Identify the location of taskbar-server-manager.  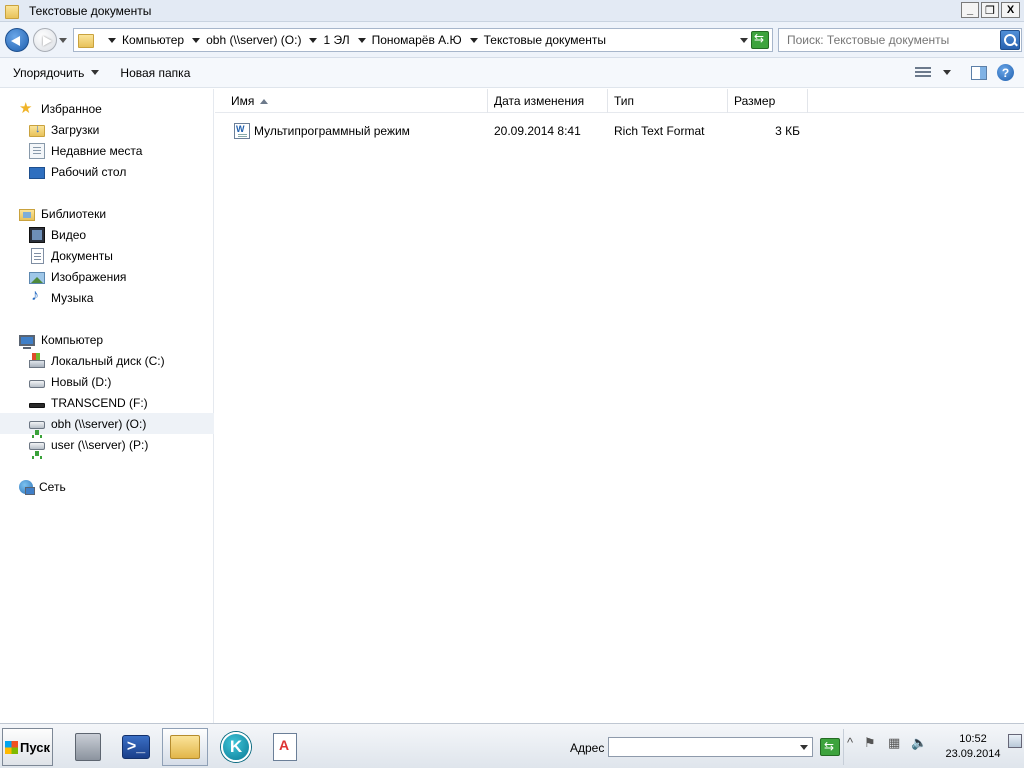
(88, 747).